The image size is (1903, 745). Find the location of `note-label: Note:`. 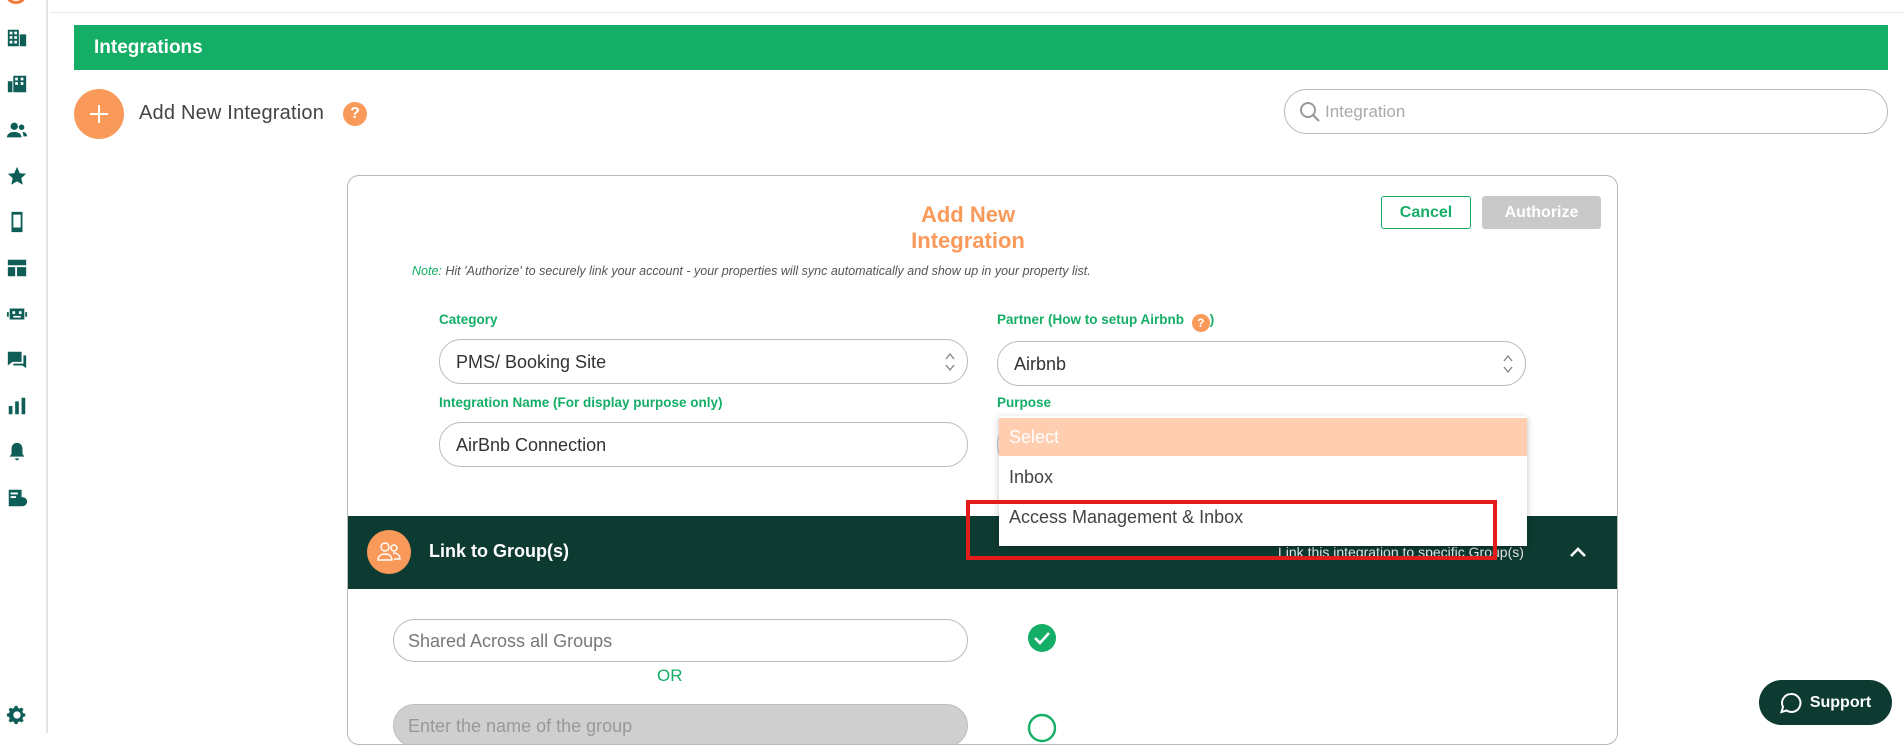

note-label: Note: is located at coordinates (427, 271).